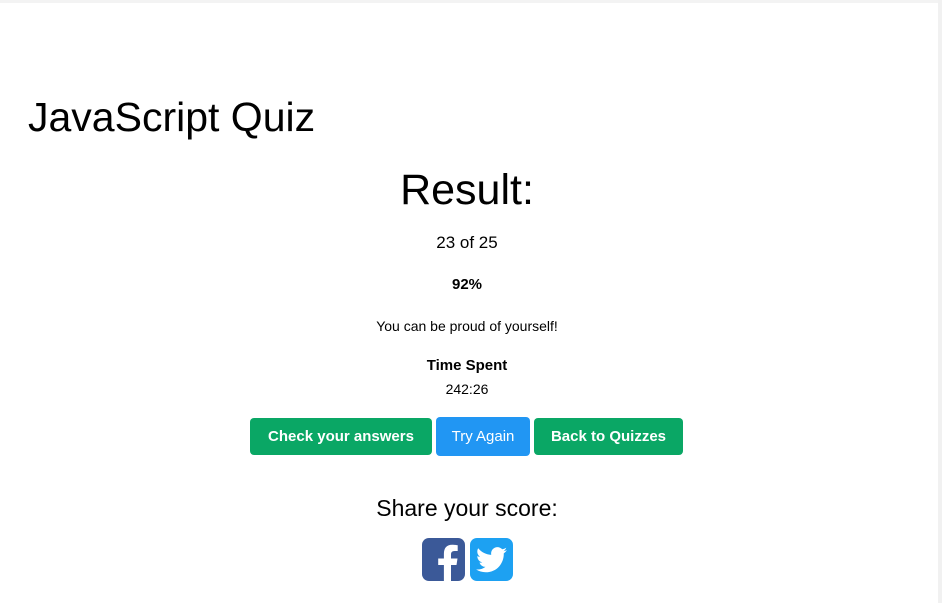 This screenshot has height=603, width=942. I want to click on result-message: You can be proud of yourself!, so click(467, 326).